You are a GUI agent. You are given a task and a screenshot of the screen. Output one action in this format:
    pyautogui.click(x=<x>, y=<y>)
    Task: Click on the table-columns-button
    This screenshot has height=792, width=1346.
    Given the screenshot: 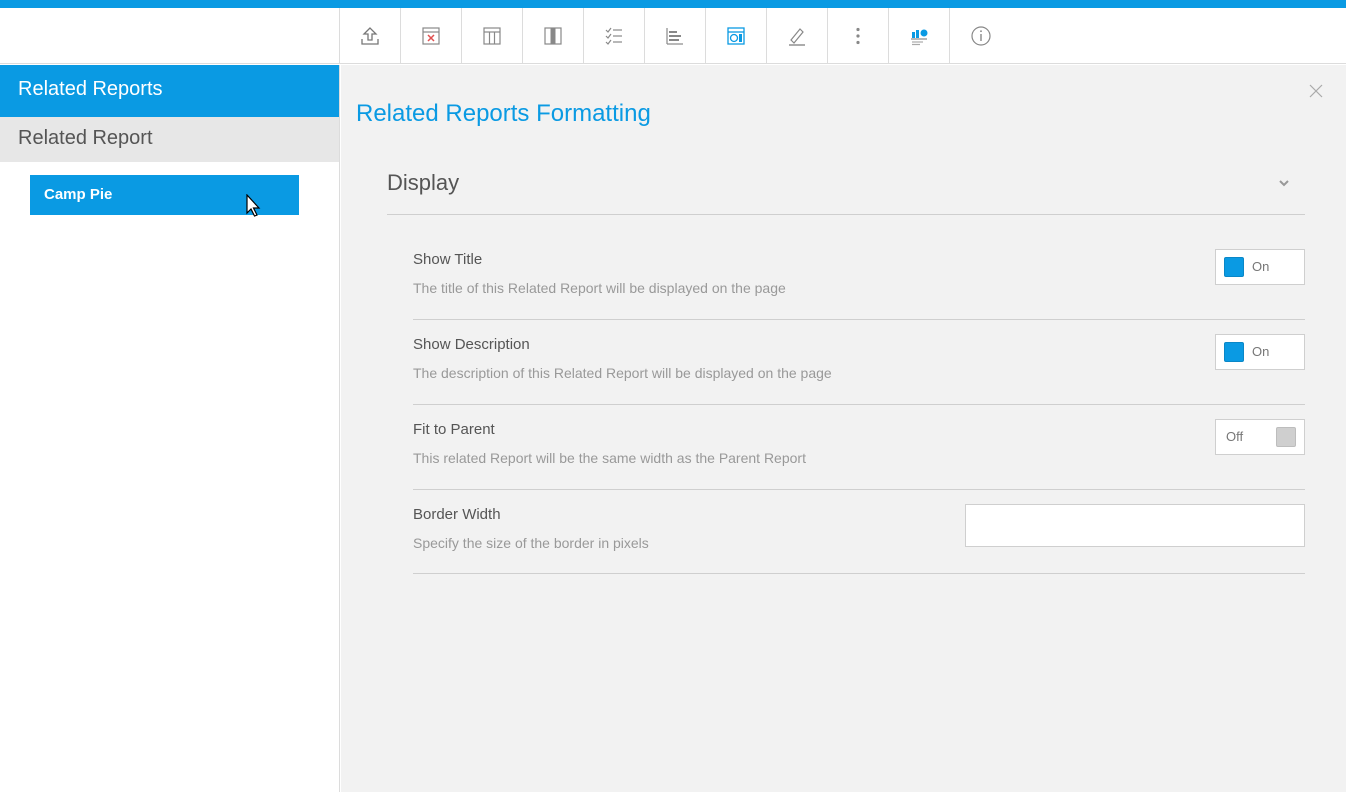 What is the action you would take?
    pyautogui.click(x=492, y=36)
    